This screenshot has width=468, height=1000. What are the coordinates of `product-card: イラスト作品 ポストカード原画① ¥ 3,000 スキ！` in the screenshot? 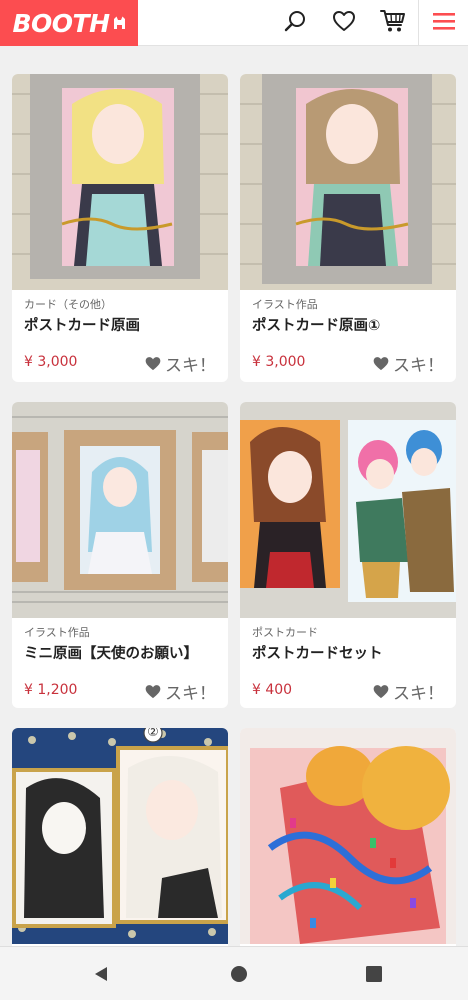 It's located at (348, 228).